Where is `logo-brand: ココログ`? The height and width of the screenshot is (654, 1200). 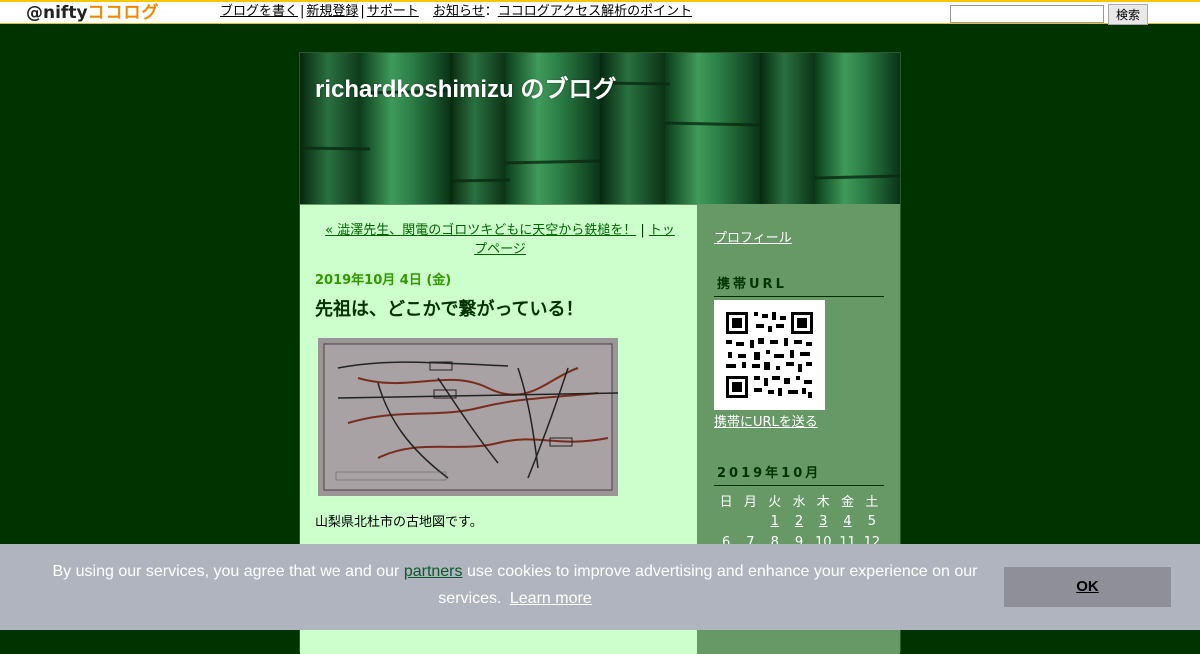 logo-brand: ココログ is located at coordinates (123, 13).